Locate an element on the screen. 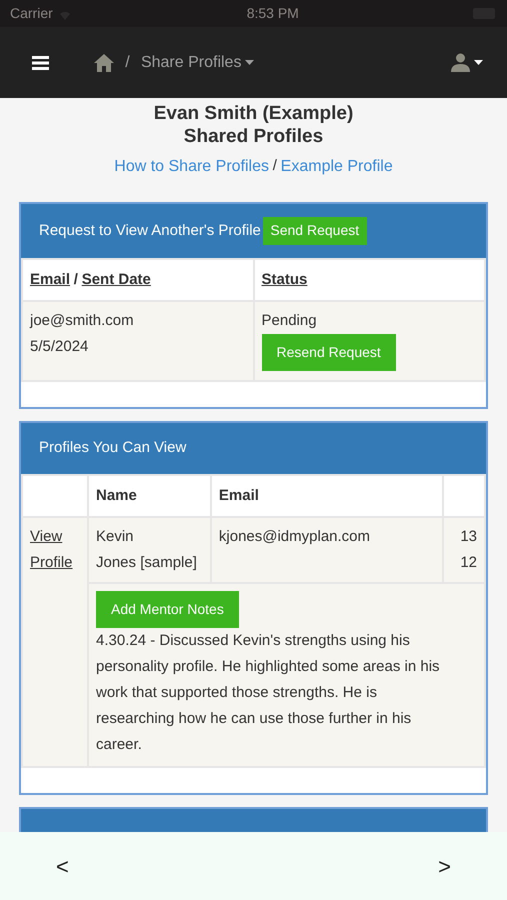 This screenshot has width=507, height=900. carrier-label: Carrier is located at coordinates (31, 13).